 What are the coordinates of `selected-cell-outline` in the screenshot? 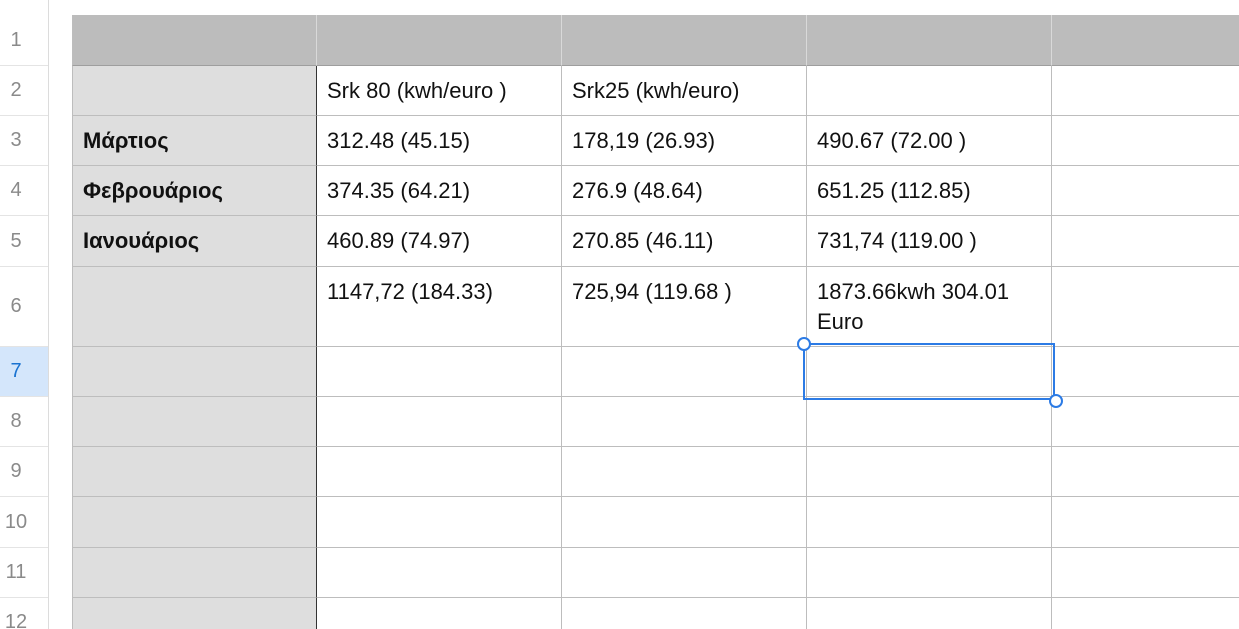 It's located at (929, 371).